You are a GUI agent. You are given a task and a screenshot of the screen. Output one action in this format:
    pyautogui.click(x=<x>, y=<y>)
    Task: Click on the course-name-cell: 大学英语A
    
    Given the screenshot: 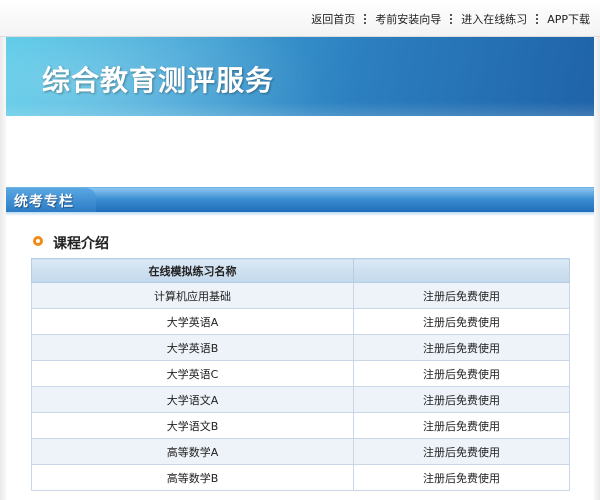 What is the action you would take?
    pyautogui.click(x=192, y=321)
    